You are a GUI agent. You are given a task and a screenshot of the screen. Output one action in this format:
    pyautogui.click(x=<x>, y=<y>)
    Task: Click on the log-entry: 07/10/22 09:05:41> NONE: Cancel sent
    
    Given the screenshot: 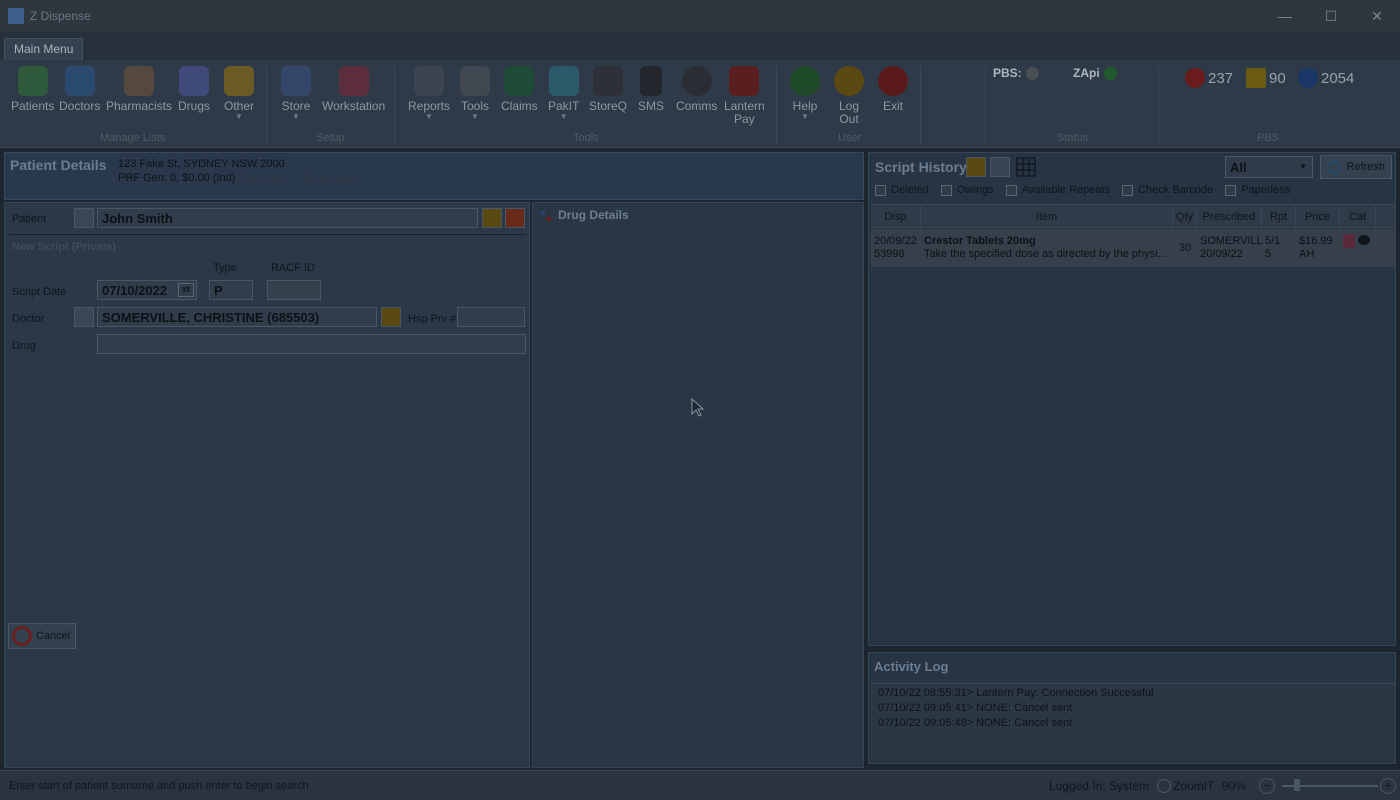 What is the action you would take?
    pyautogui.click(x=975, y=708)
    